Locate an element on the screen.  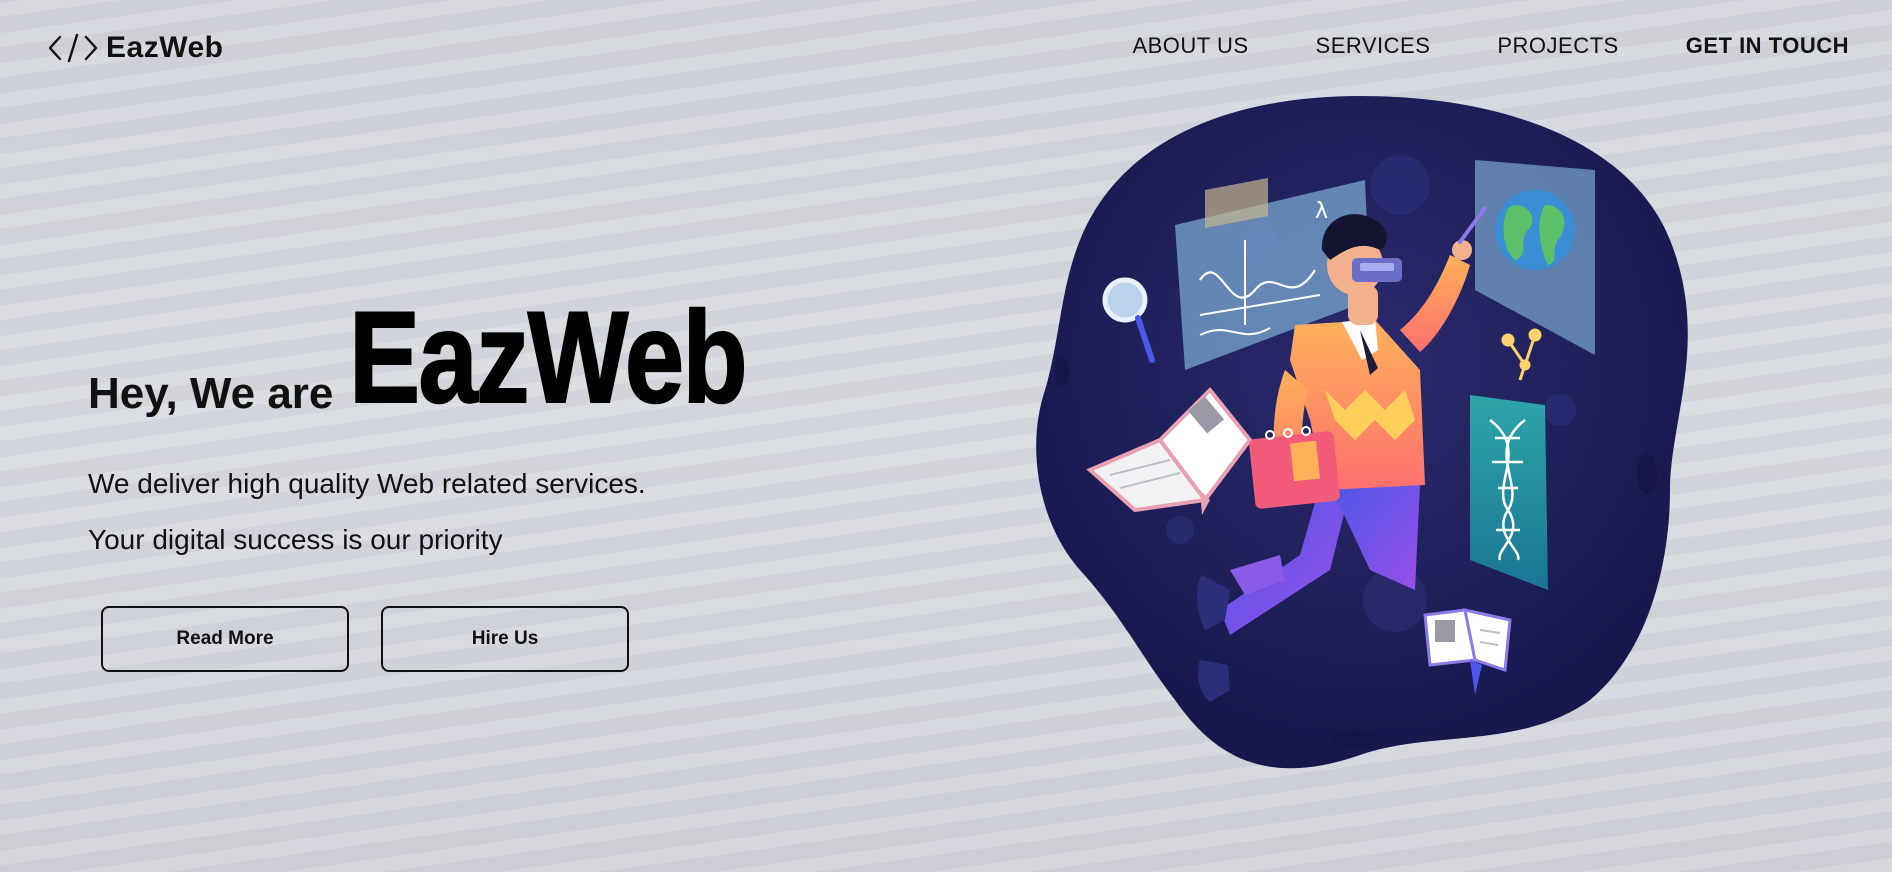
hire-us-button: Hire Us is located at coordinates (505, 639).